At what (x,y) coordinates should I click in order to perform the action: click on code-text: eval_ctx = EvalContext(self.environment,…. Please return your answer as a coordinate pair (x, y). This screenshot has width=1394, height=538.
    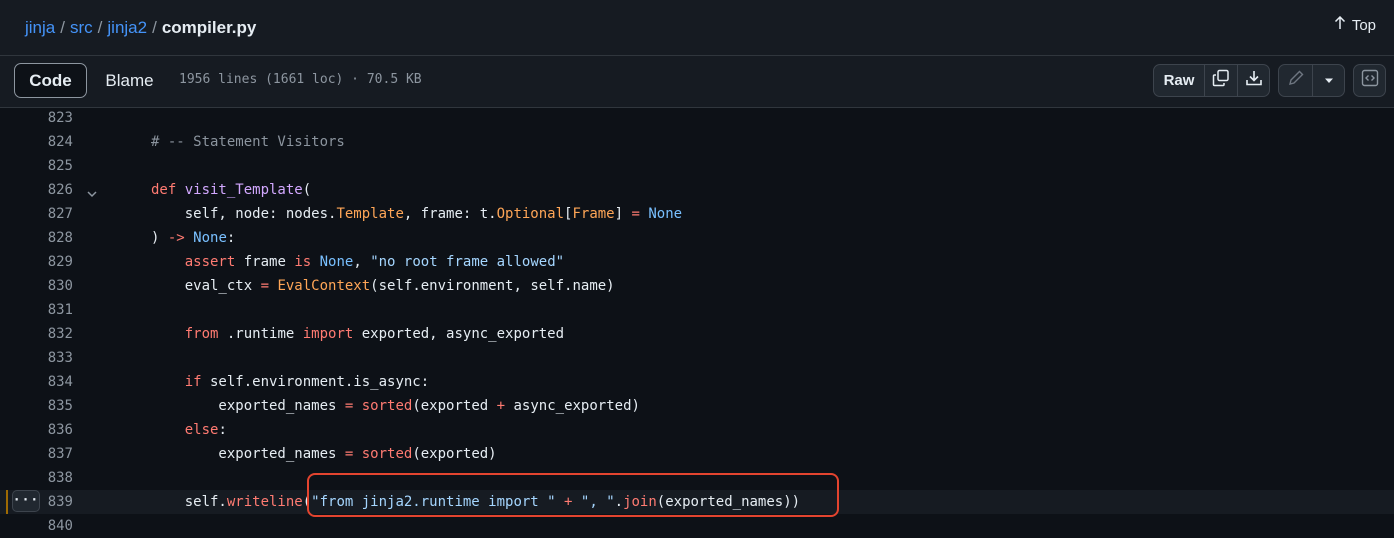
    Looking at the image, I should click on (383, 286).